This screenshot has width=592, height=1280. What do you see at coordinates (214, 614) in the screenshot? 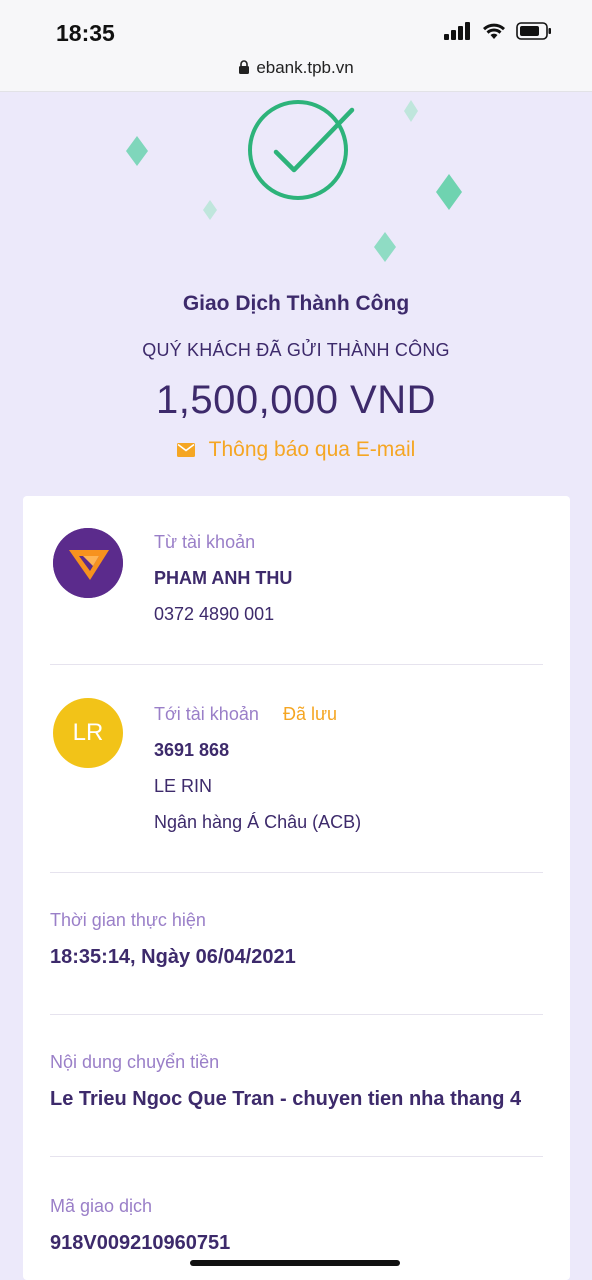
I see `from-account-number: 0372 4890 001` at bounding box center [214, 614].